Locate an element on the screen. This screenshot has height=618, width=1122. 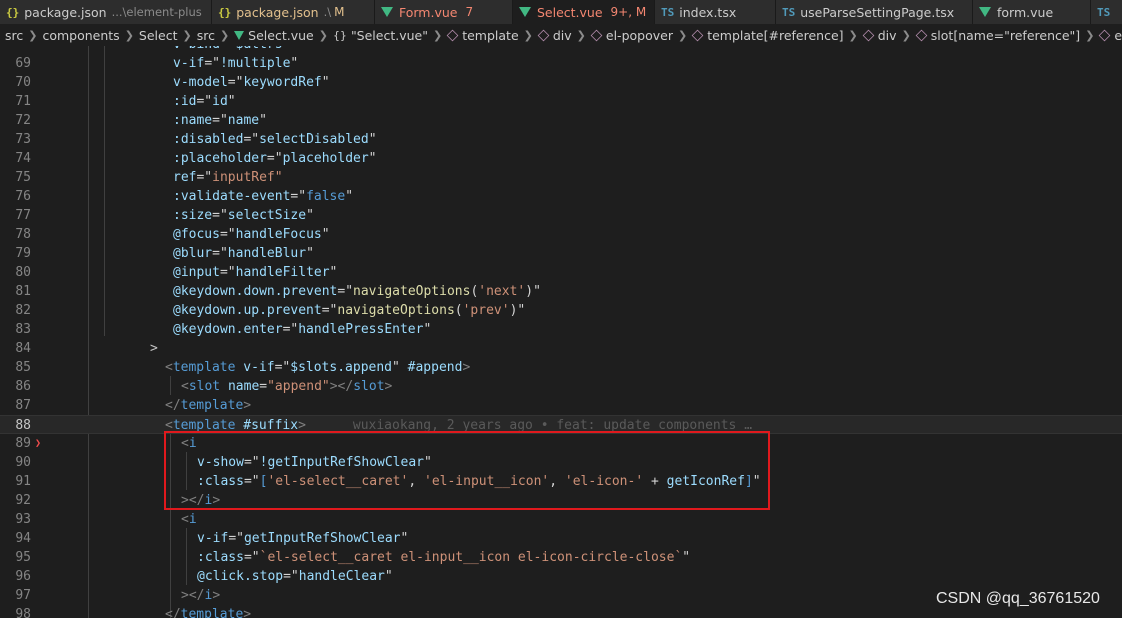
code-line: 96 @click.stop="handleClear" is located at coordinates (561, 576).